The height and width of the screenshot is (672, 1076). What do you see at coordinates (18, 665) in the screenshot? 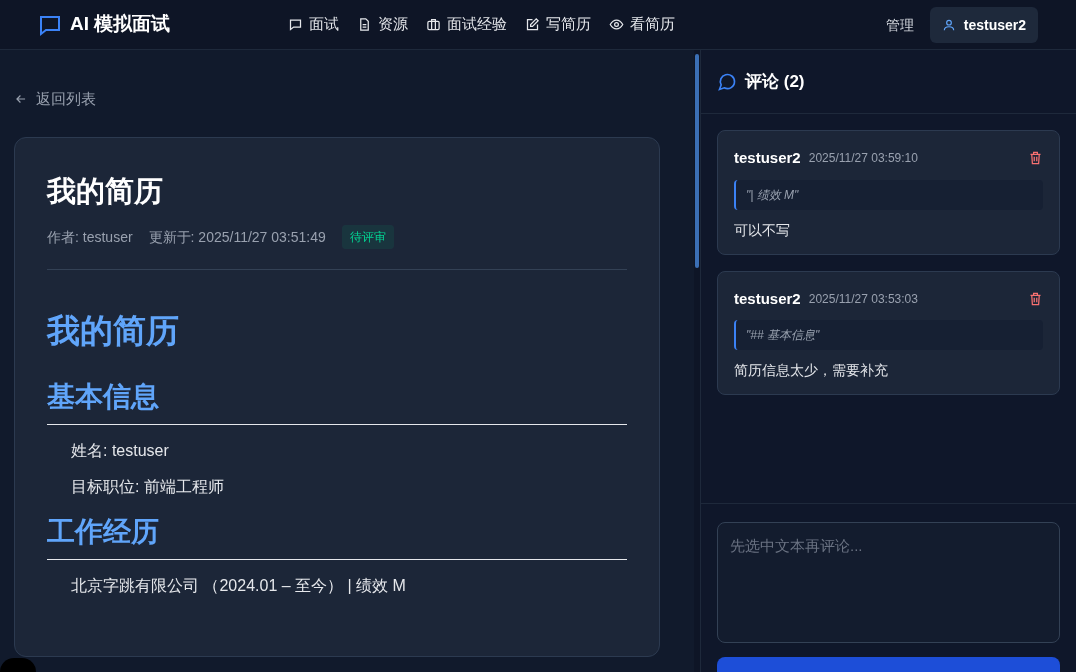
I see `dev-indicator-icon` at bounding box center [18, 665].